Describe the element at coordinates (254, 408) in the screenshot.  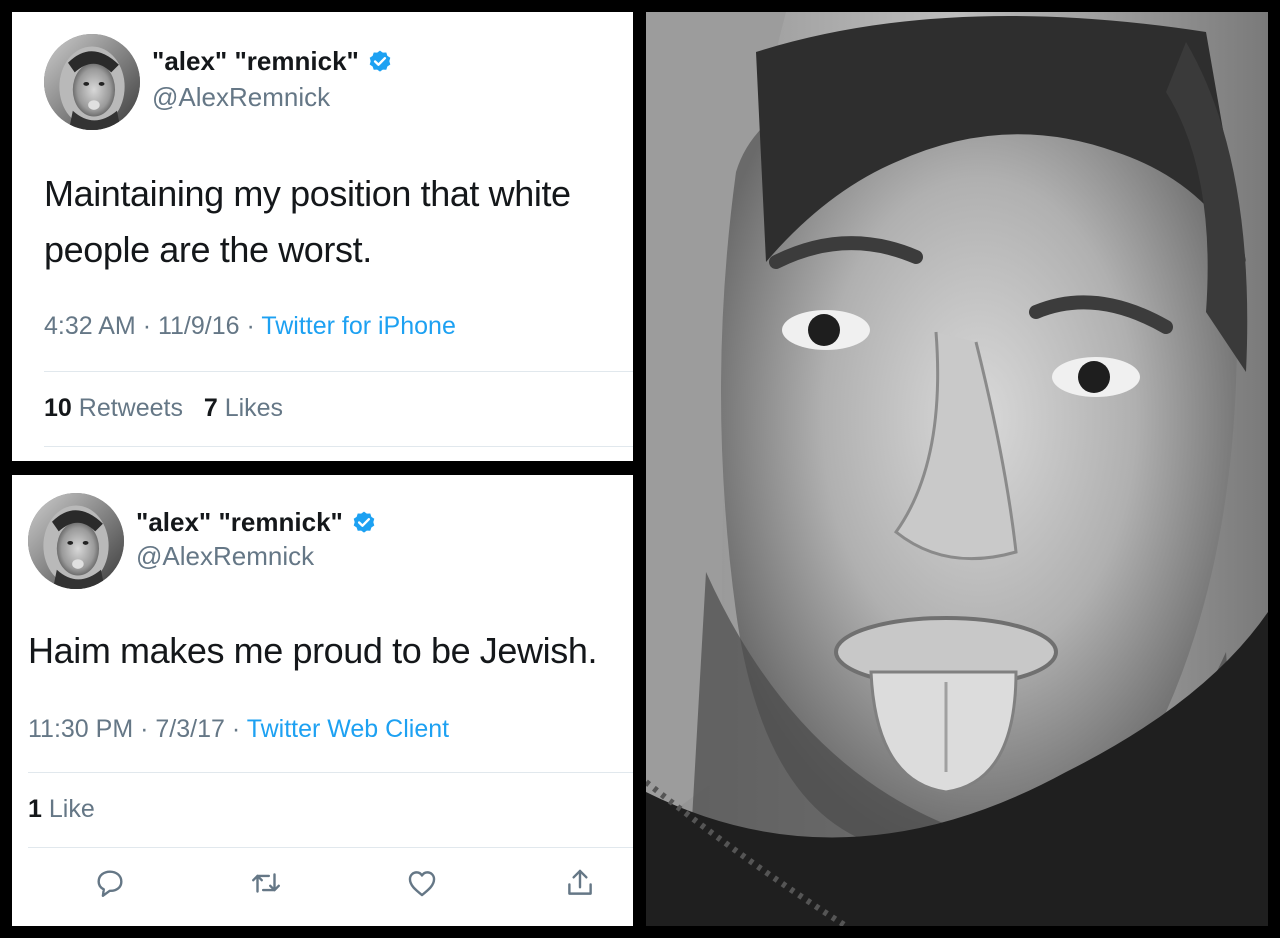
I see `likes-label: Likes` at that location.